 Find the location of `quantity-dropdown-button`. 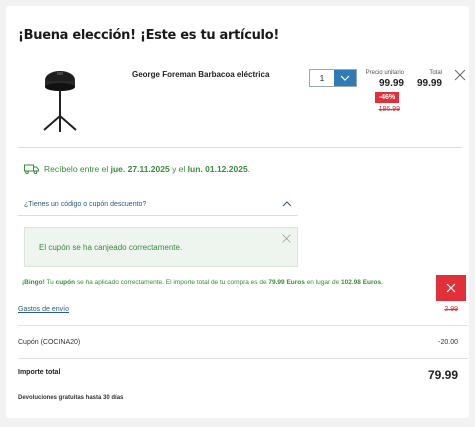

quantity-dropdown-button is located at coordinates (345, 78).